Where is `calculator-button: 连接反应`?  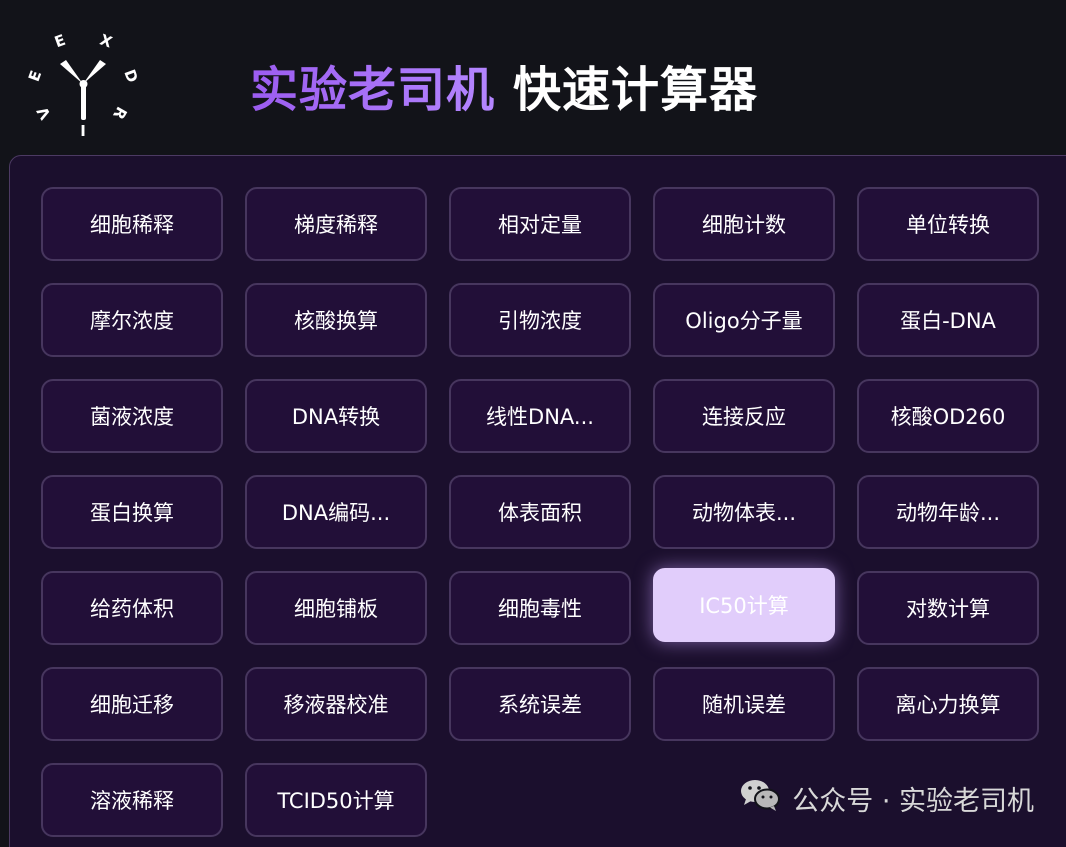
calculator-button: 连接反应 is located at coordinates (744, 416).